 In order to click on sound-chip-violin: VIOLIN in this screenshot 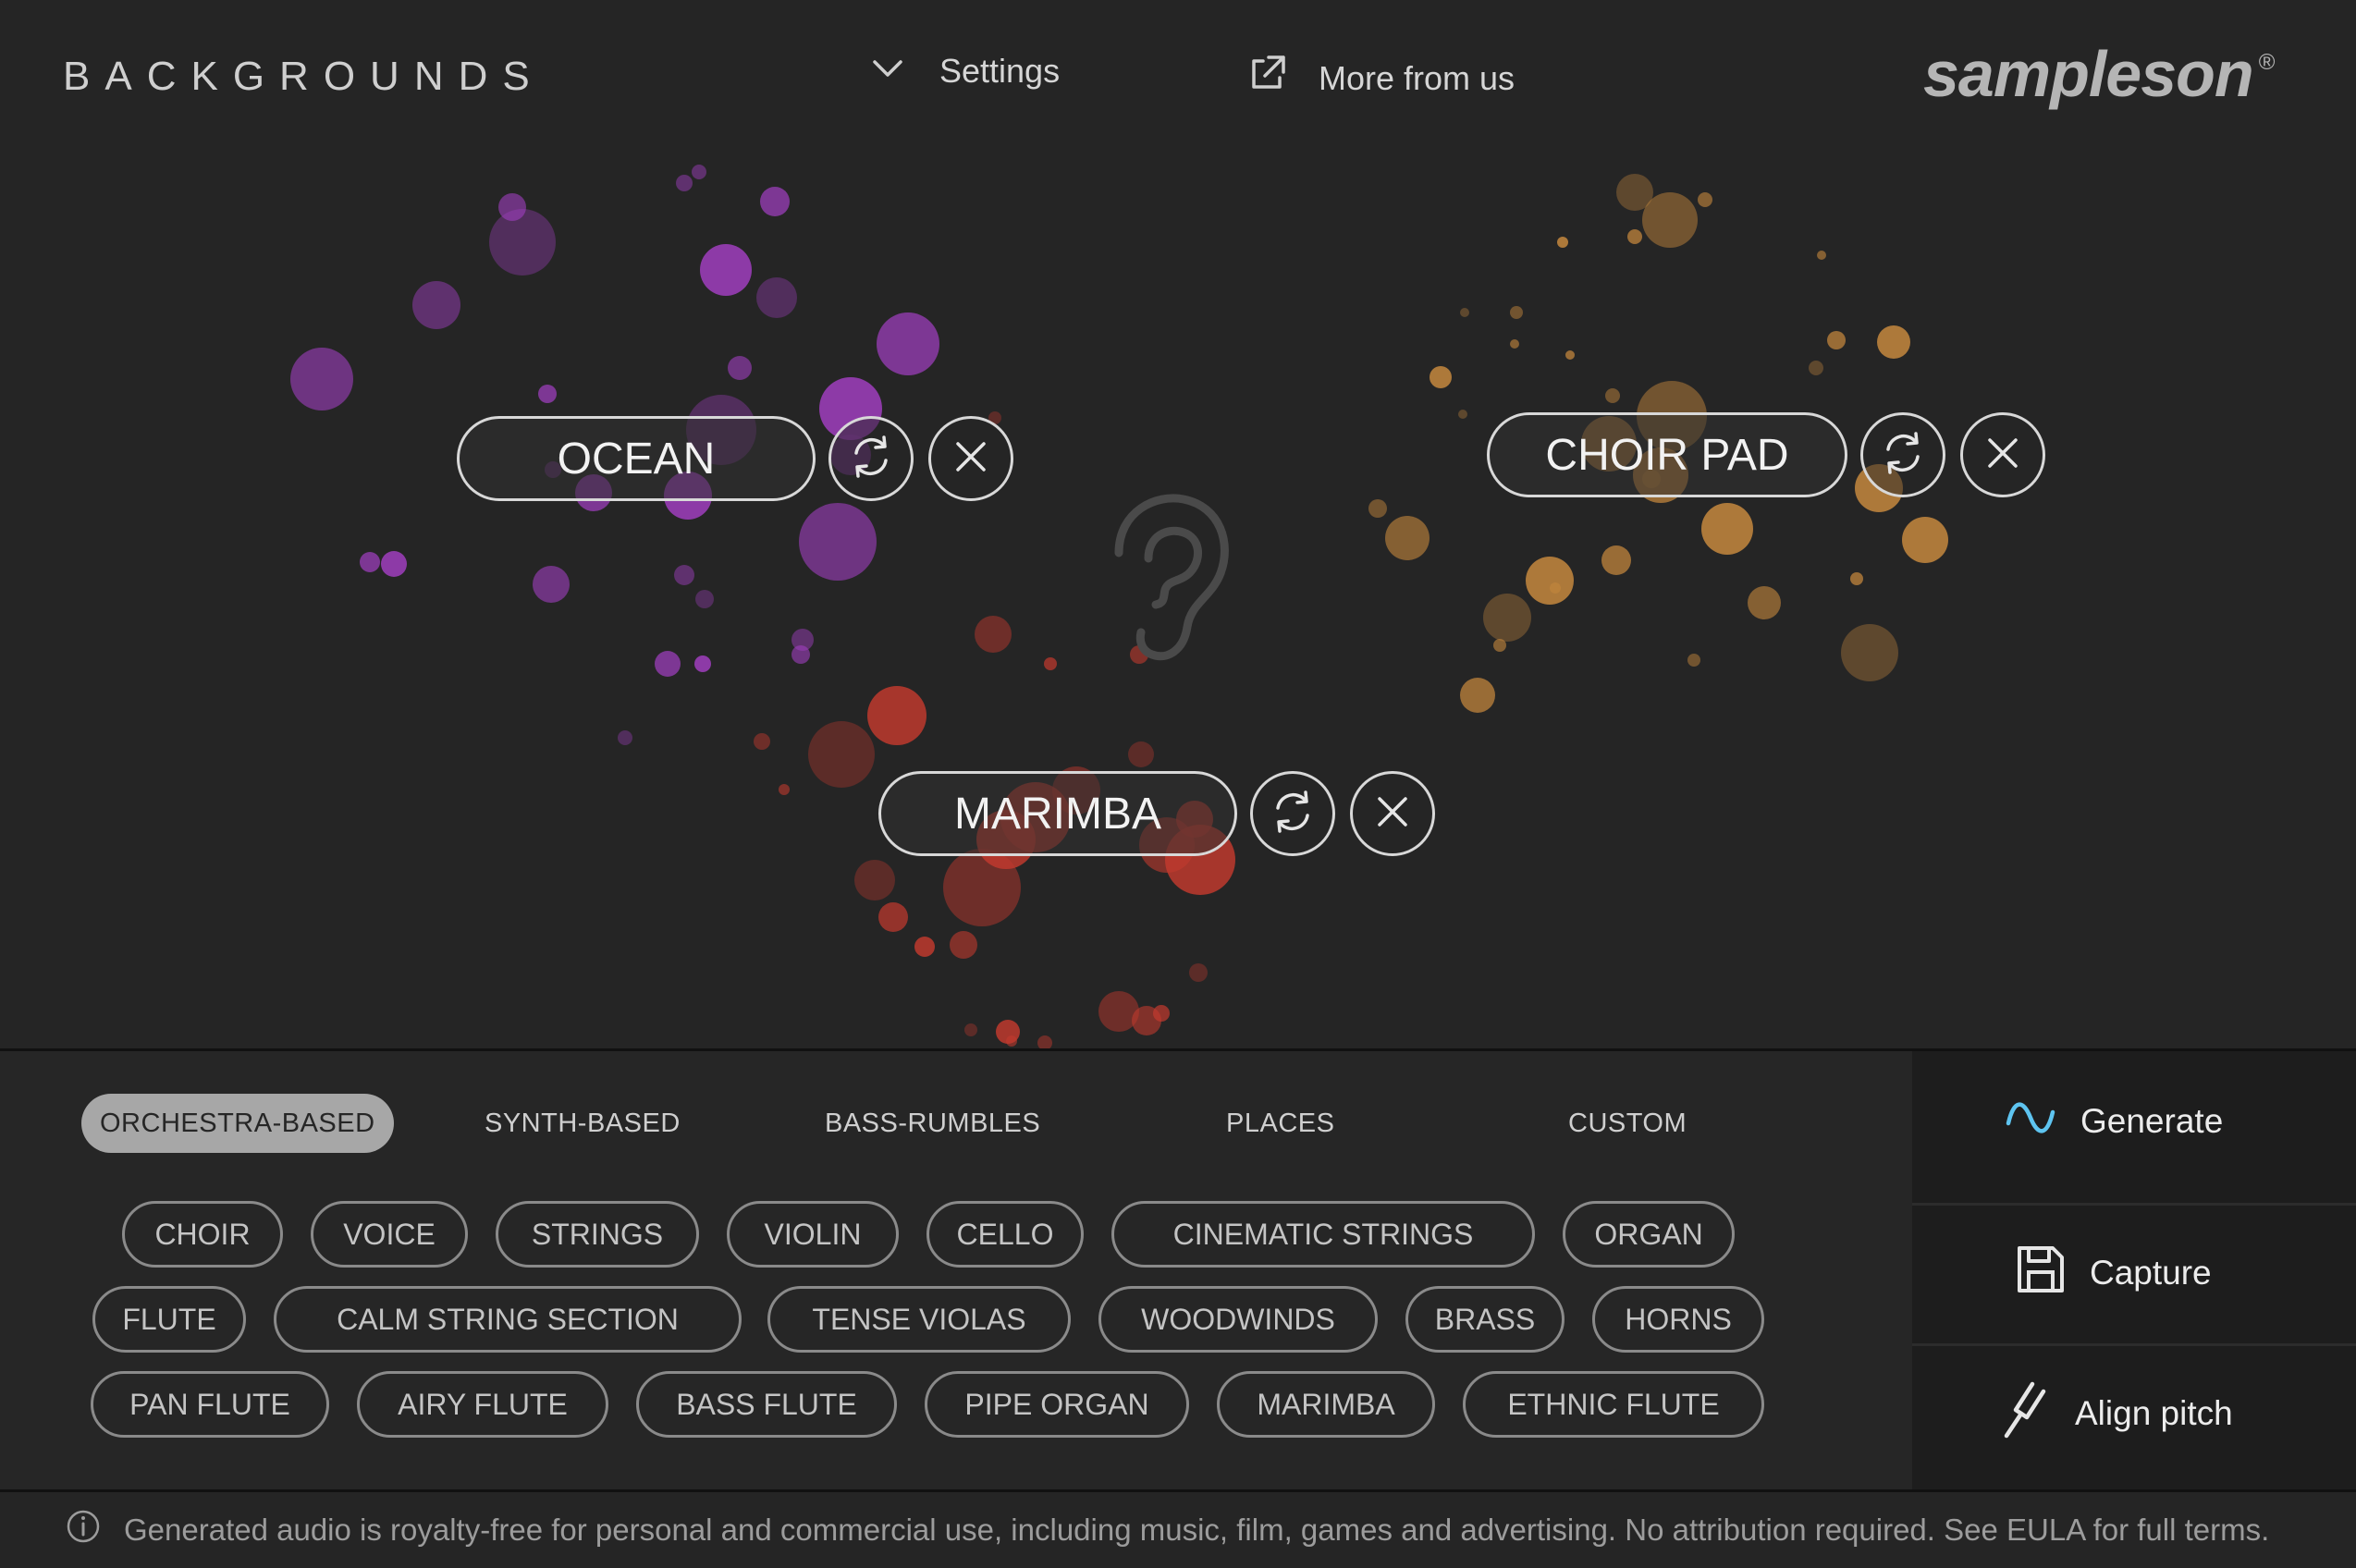, I will do `click(813, 1234)`.